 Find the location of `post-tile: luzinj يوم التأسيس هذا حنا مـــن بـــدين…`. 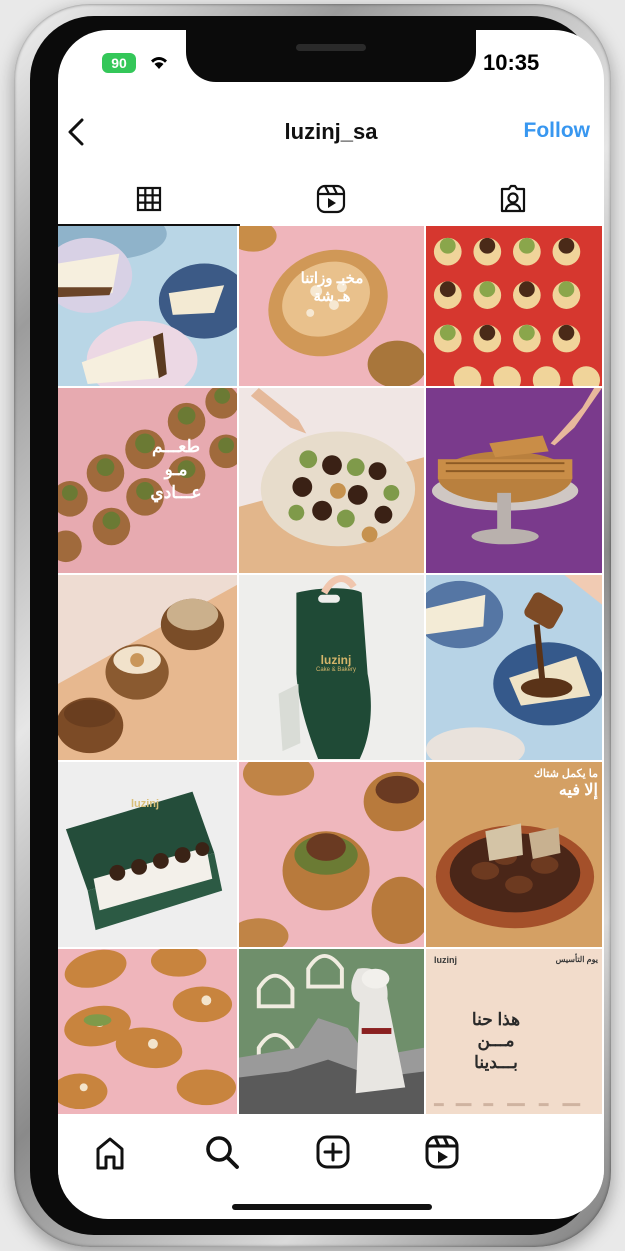

post-tile: luzinj يوم التأسيس هذا حنا مـــن بـــدين… is located at coordinates (515, 1032).